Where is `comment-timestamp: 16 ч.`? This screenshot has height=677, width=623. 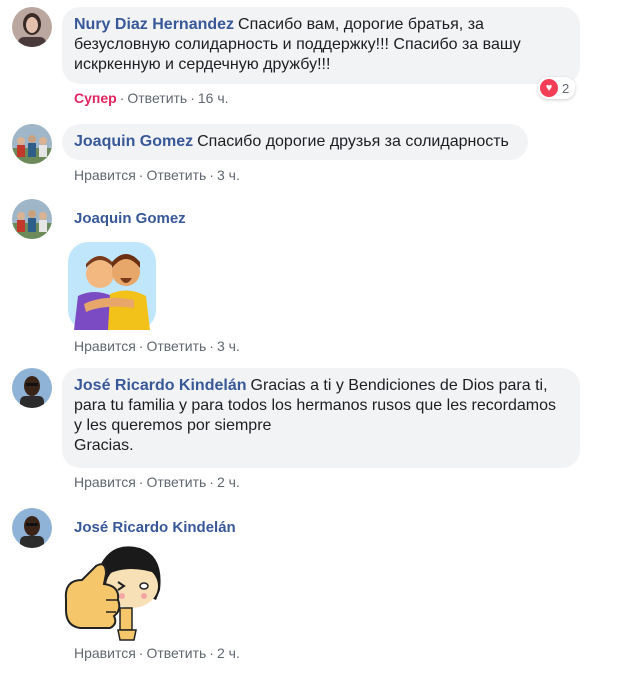 comment-timestamp: 16 ч. is located at coordinates (213, 98).